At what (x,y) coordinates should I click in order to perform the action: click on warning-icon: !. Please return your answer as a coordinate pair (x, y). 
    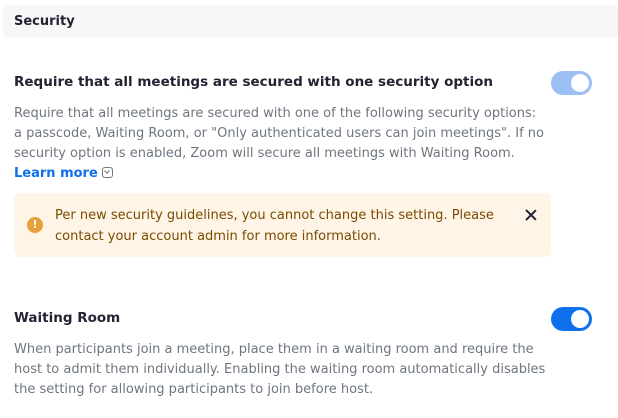
    Looking at the image, I should click on (35, 225).